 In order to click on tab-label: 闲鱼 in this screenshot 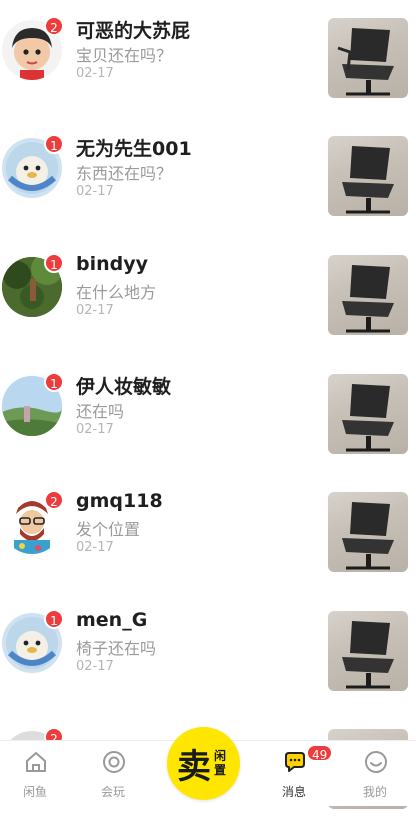, I will do `click(34, 792)`.